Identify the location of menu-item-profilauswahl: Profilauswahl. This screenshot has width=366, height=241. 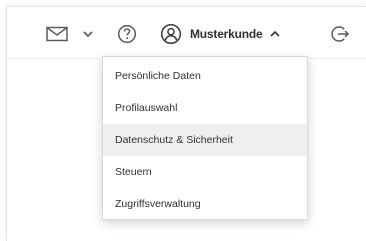
(205, 108).